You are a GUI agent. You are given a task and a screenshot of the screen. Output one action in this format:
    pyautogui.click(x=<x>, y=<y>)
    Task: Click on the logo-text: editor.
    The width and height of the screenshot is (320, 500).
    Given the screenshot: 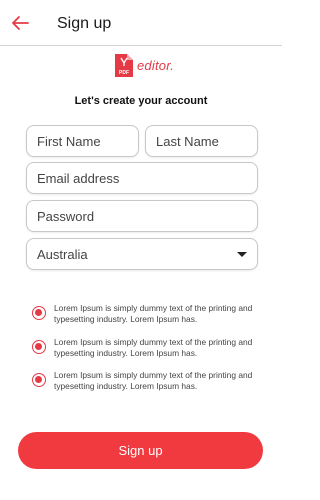 What is the action you would take?
    pyautogui.click(x=156, y=65)
    